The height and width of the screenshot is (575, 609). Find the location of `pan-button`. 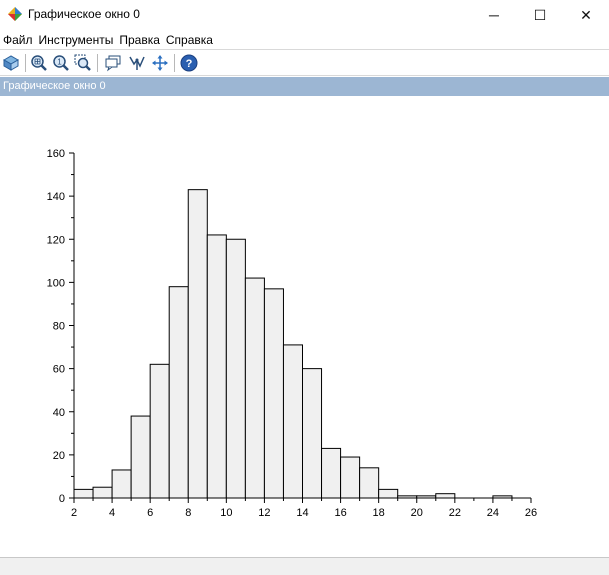

pan-button is located at coordinates (160, 63).